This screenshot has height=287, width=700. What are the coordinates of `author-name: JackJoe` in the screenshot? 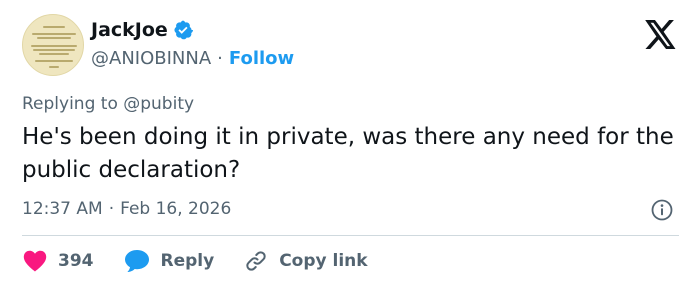 It's located at (129, 30).